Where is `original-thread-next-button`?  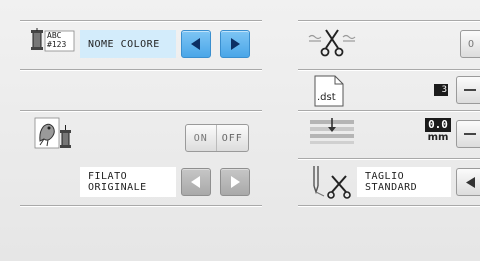
original-thread-next-button is located at coordinates (235, 182).